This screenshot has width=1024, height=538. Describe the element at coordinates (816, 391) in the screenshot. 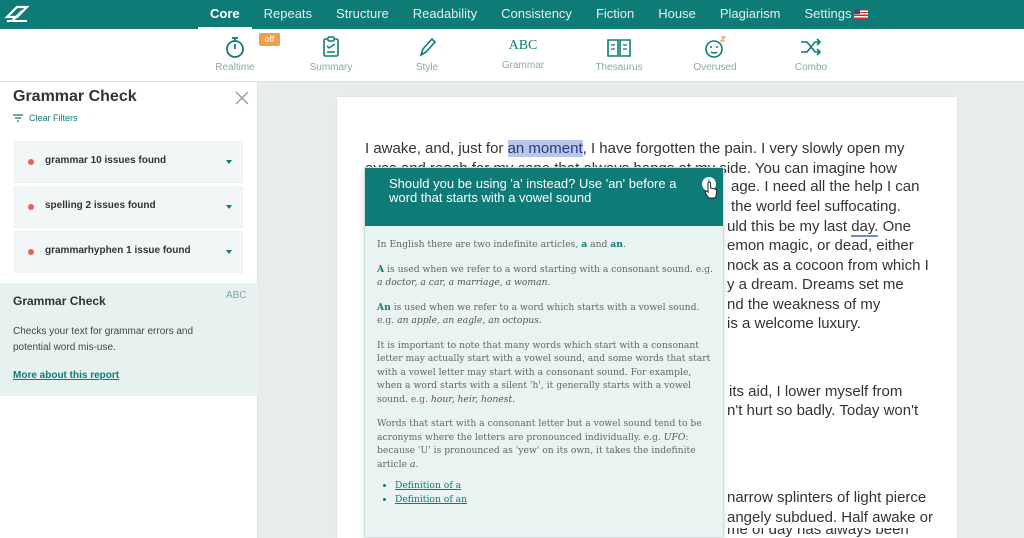

I see `doc-line: its aid, I lower myself from` at that location.